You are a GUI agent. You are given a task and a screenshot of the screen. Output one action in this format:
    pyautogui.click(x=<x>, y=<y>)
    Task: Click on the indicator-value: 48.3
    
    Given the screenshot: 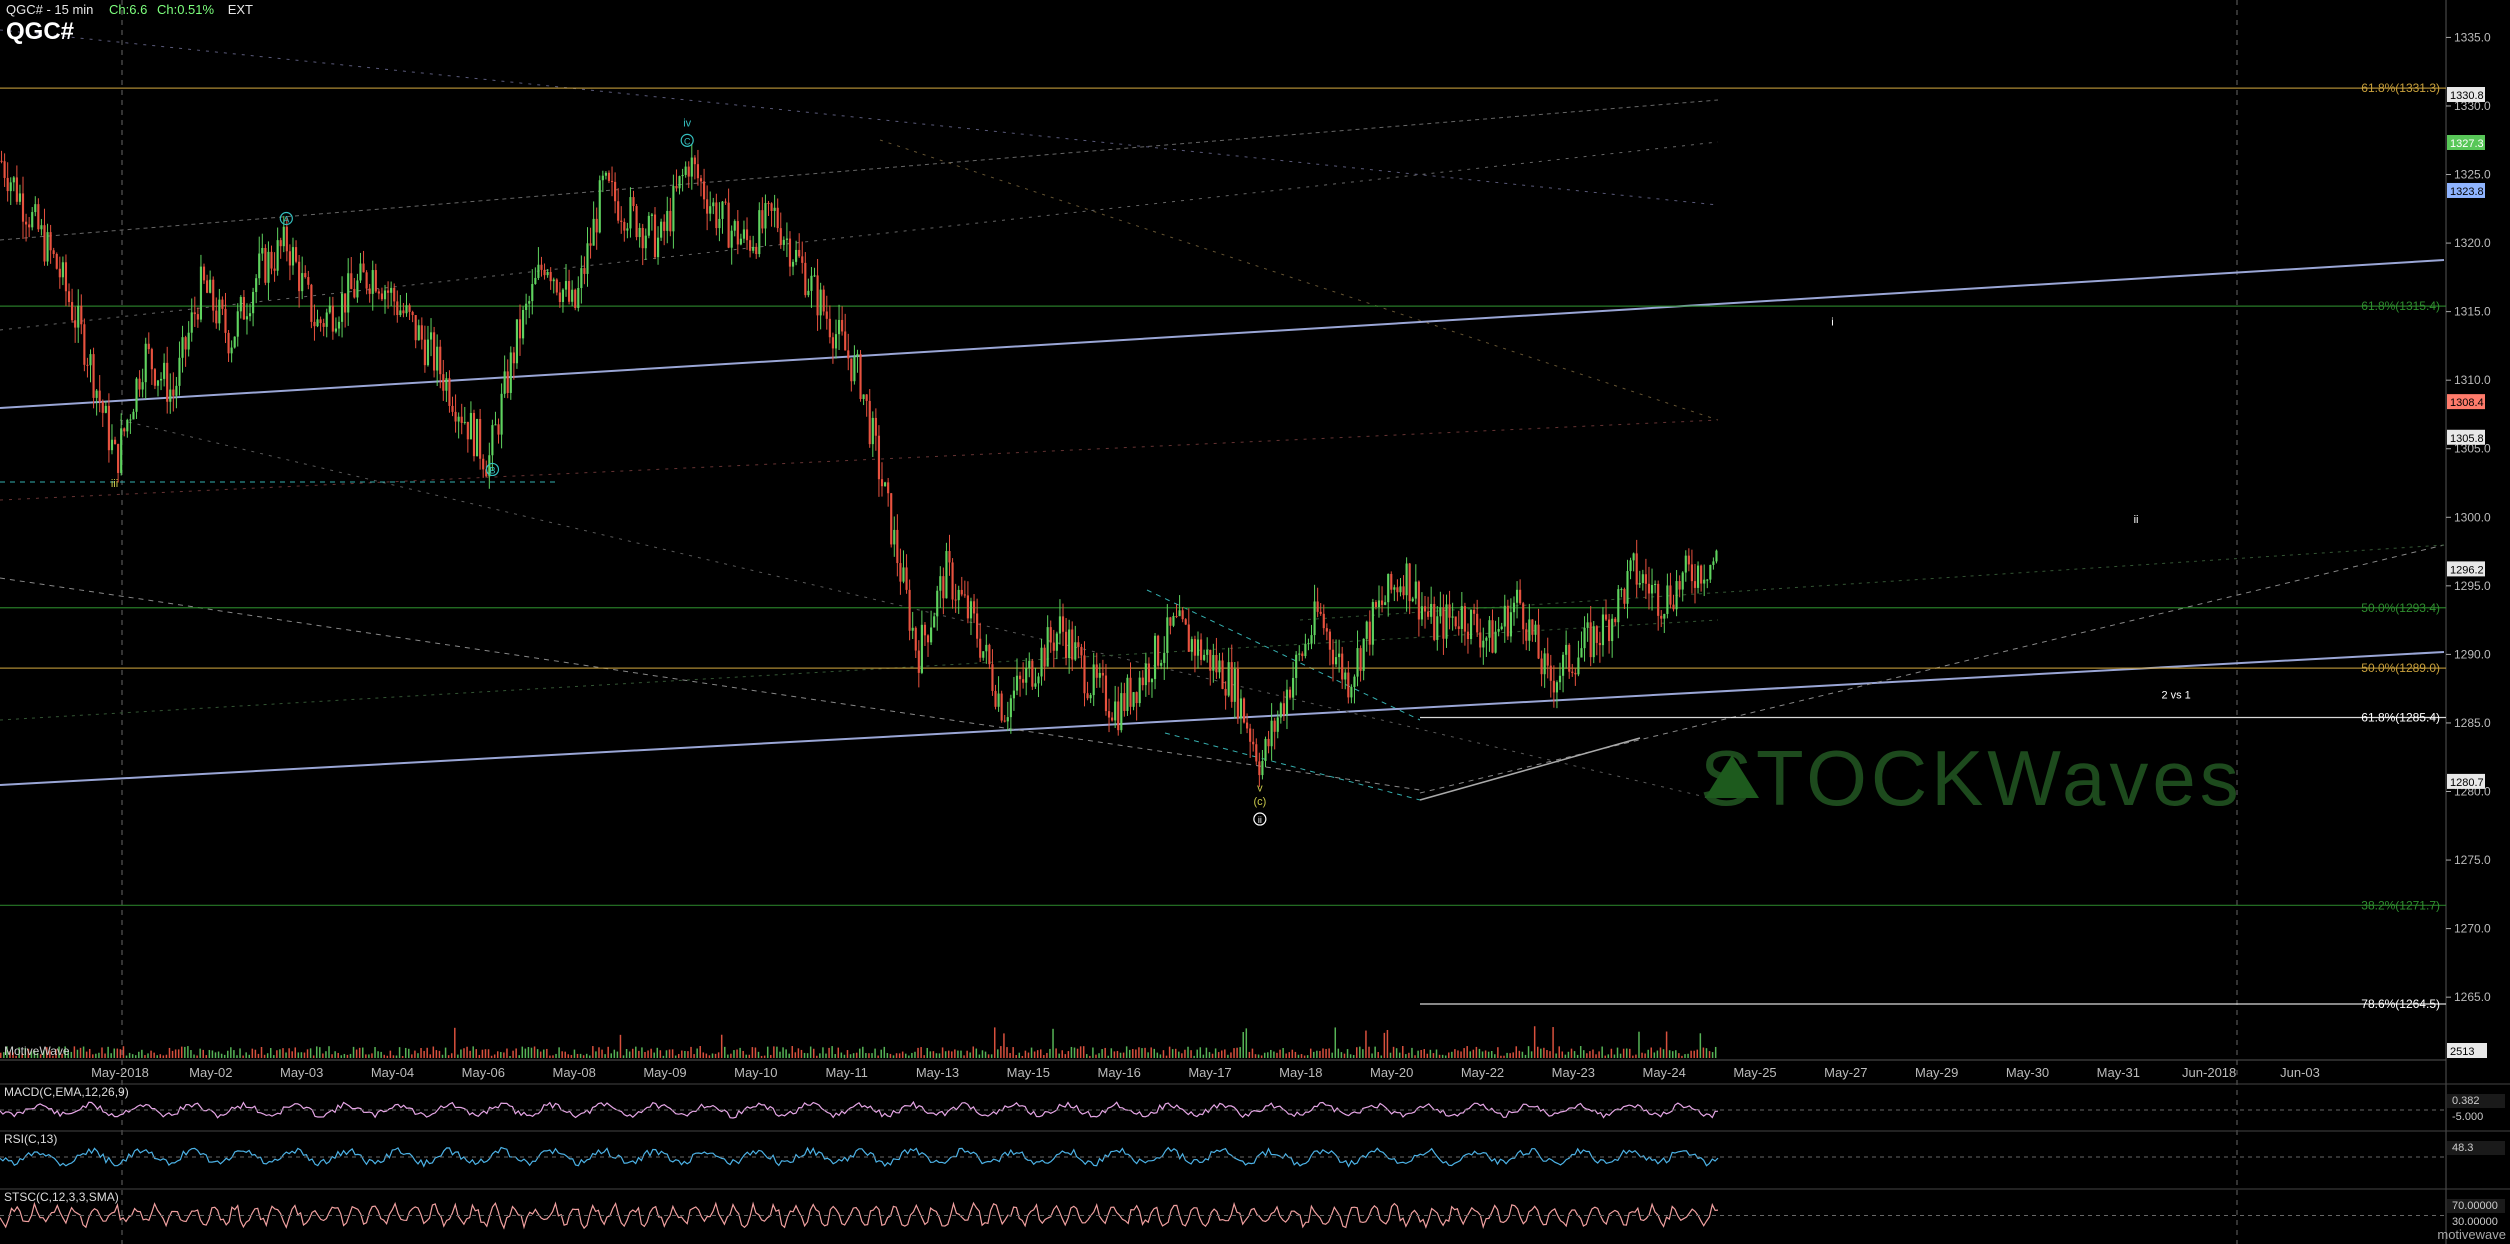 What is the action you would take?
    pyautogui.click(x=2462, y=1148)
    